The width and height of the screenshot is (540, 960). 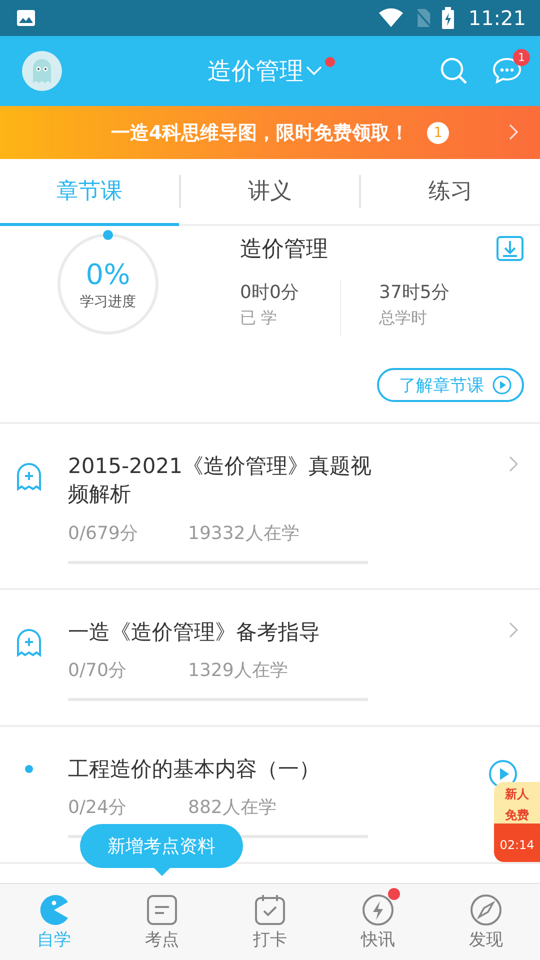 What do you see at coordinates (162, 910) in the screenshot?
I see `note-icon` at bounding box center [162, 910].